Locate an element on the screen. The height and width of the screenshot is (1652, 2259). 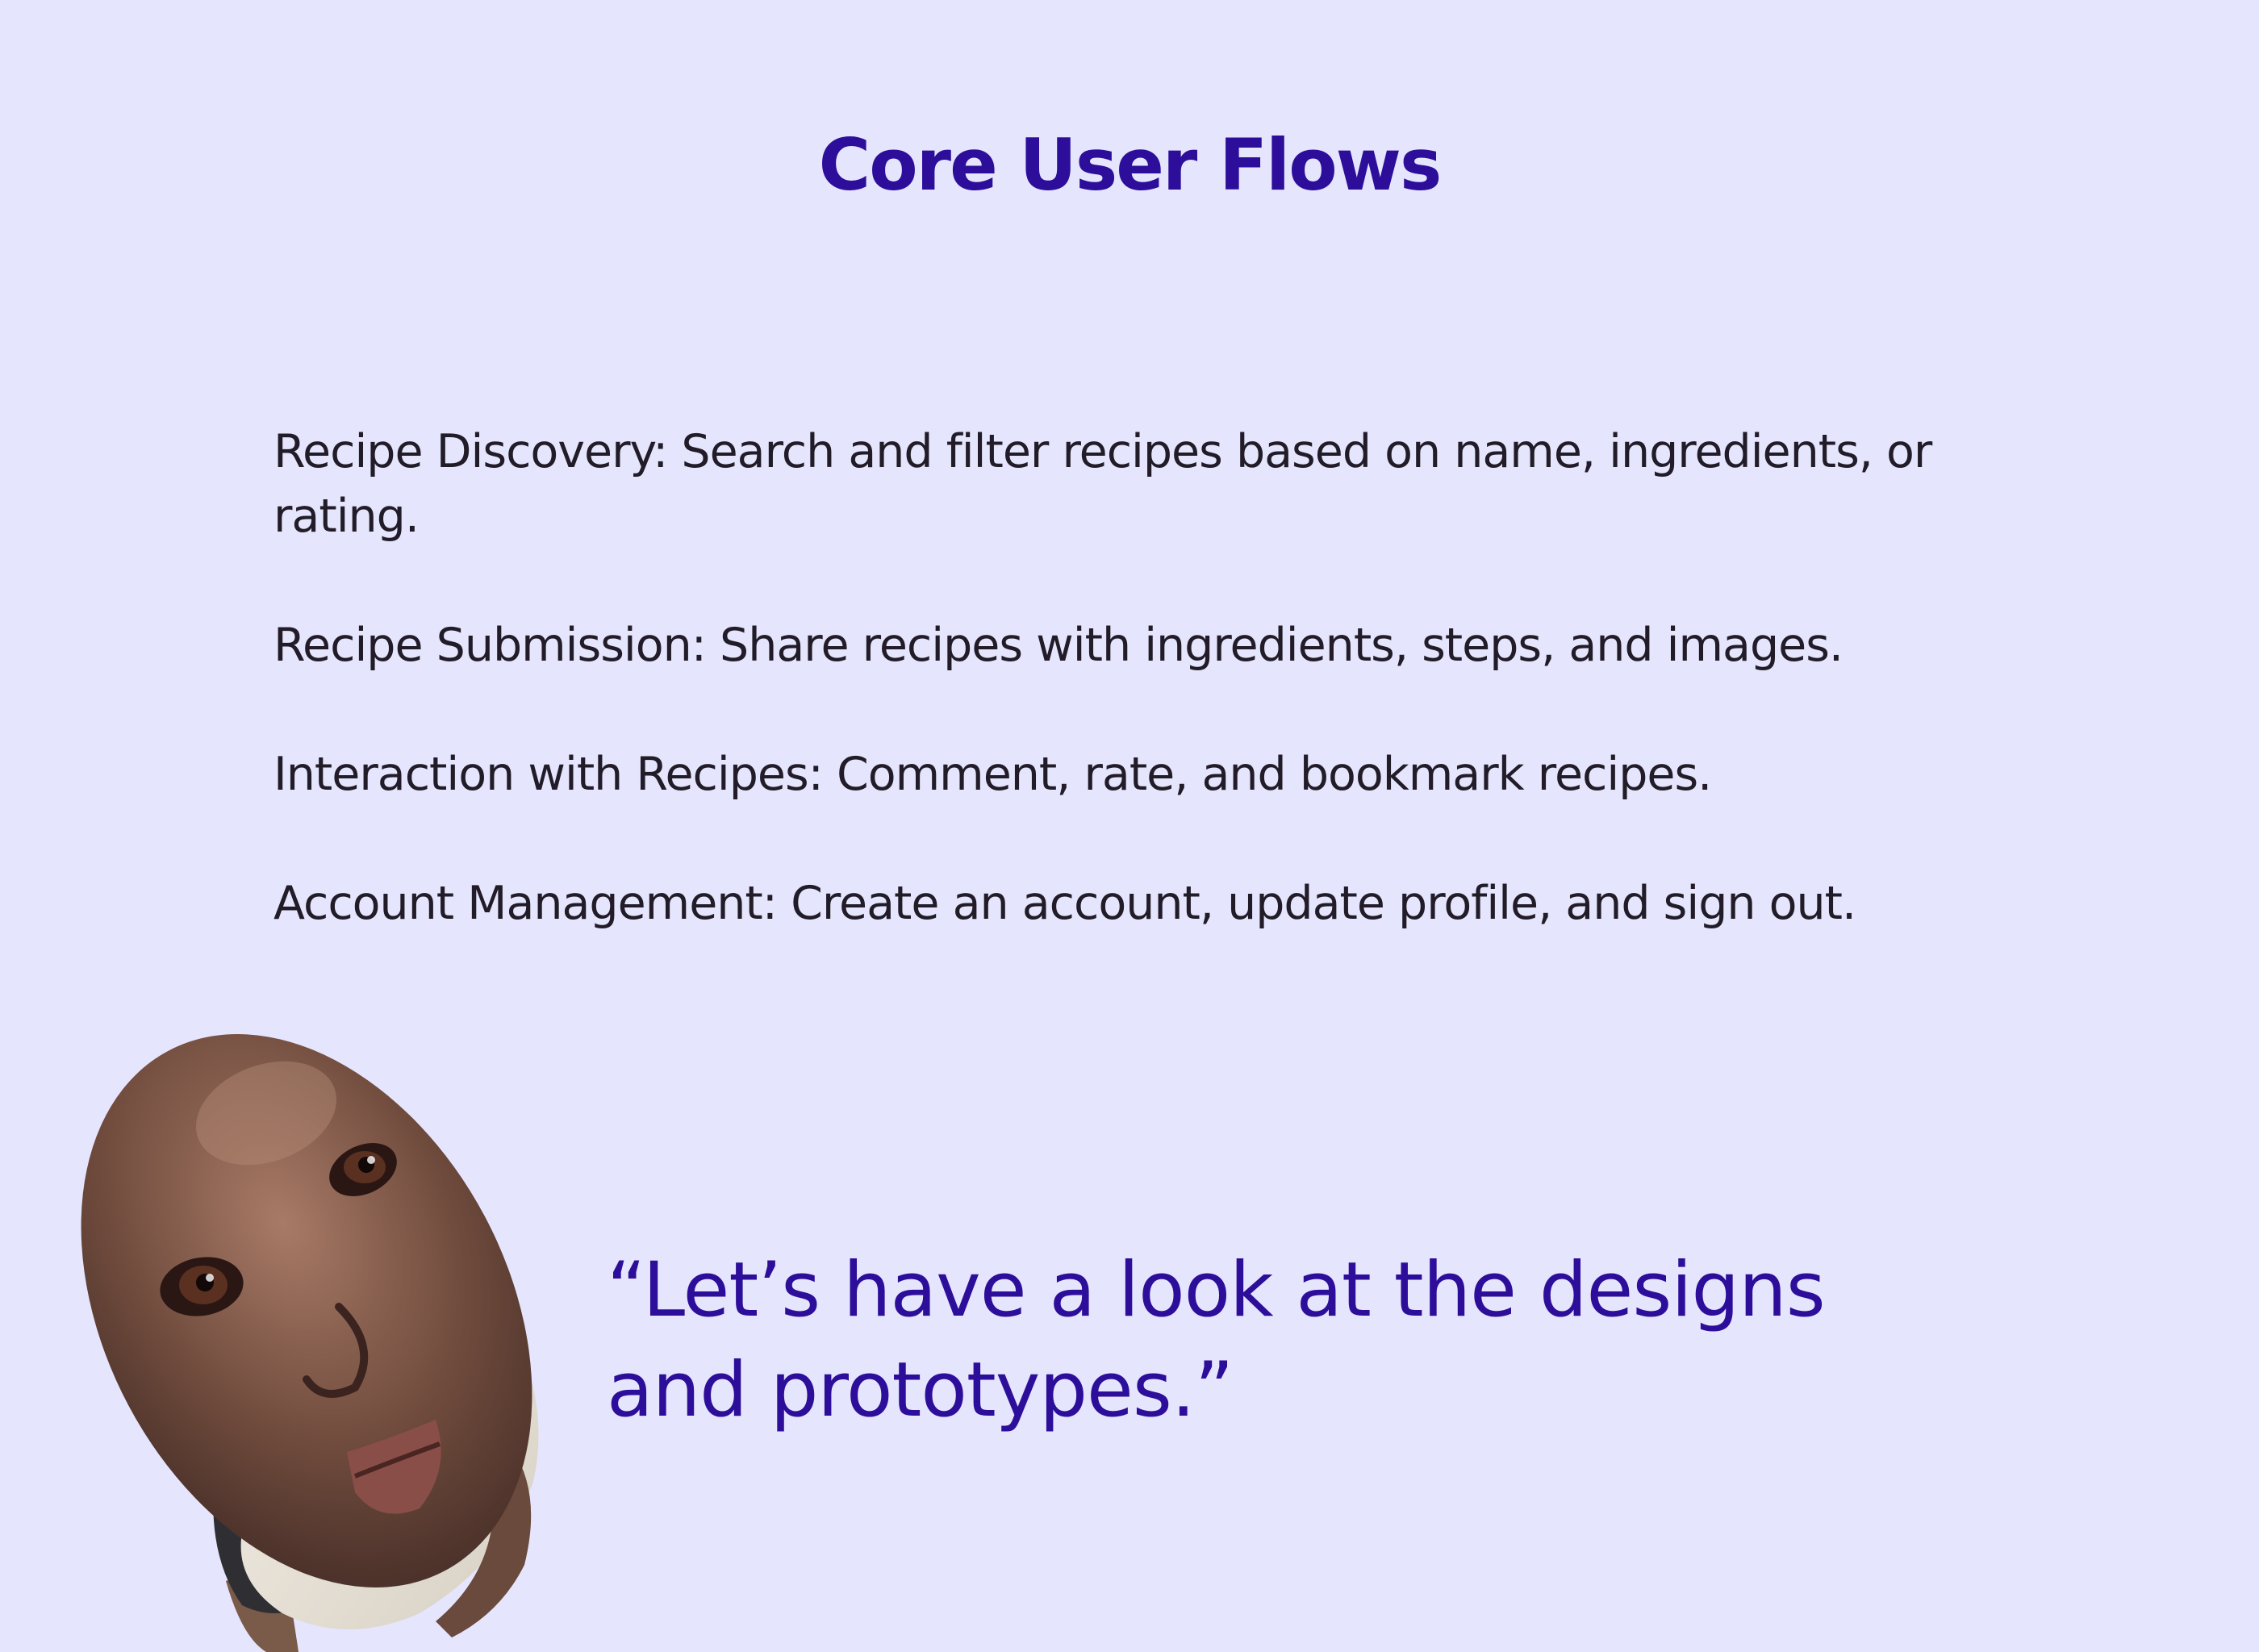
presenter-photo is located at coordinates (310, 1343).